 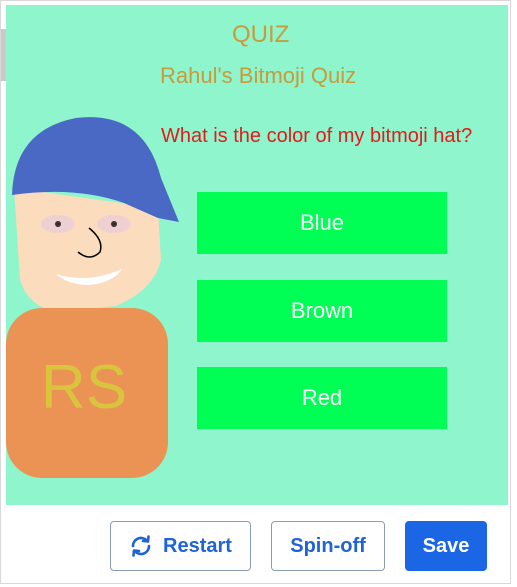 I want to click on answer-button-brown: Brown, so click(x=322, y=311).